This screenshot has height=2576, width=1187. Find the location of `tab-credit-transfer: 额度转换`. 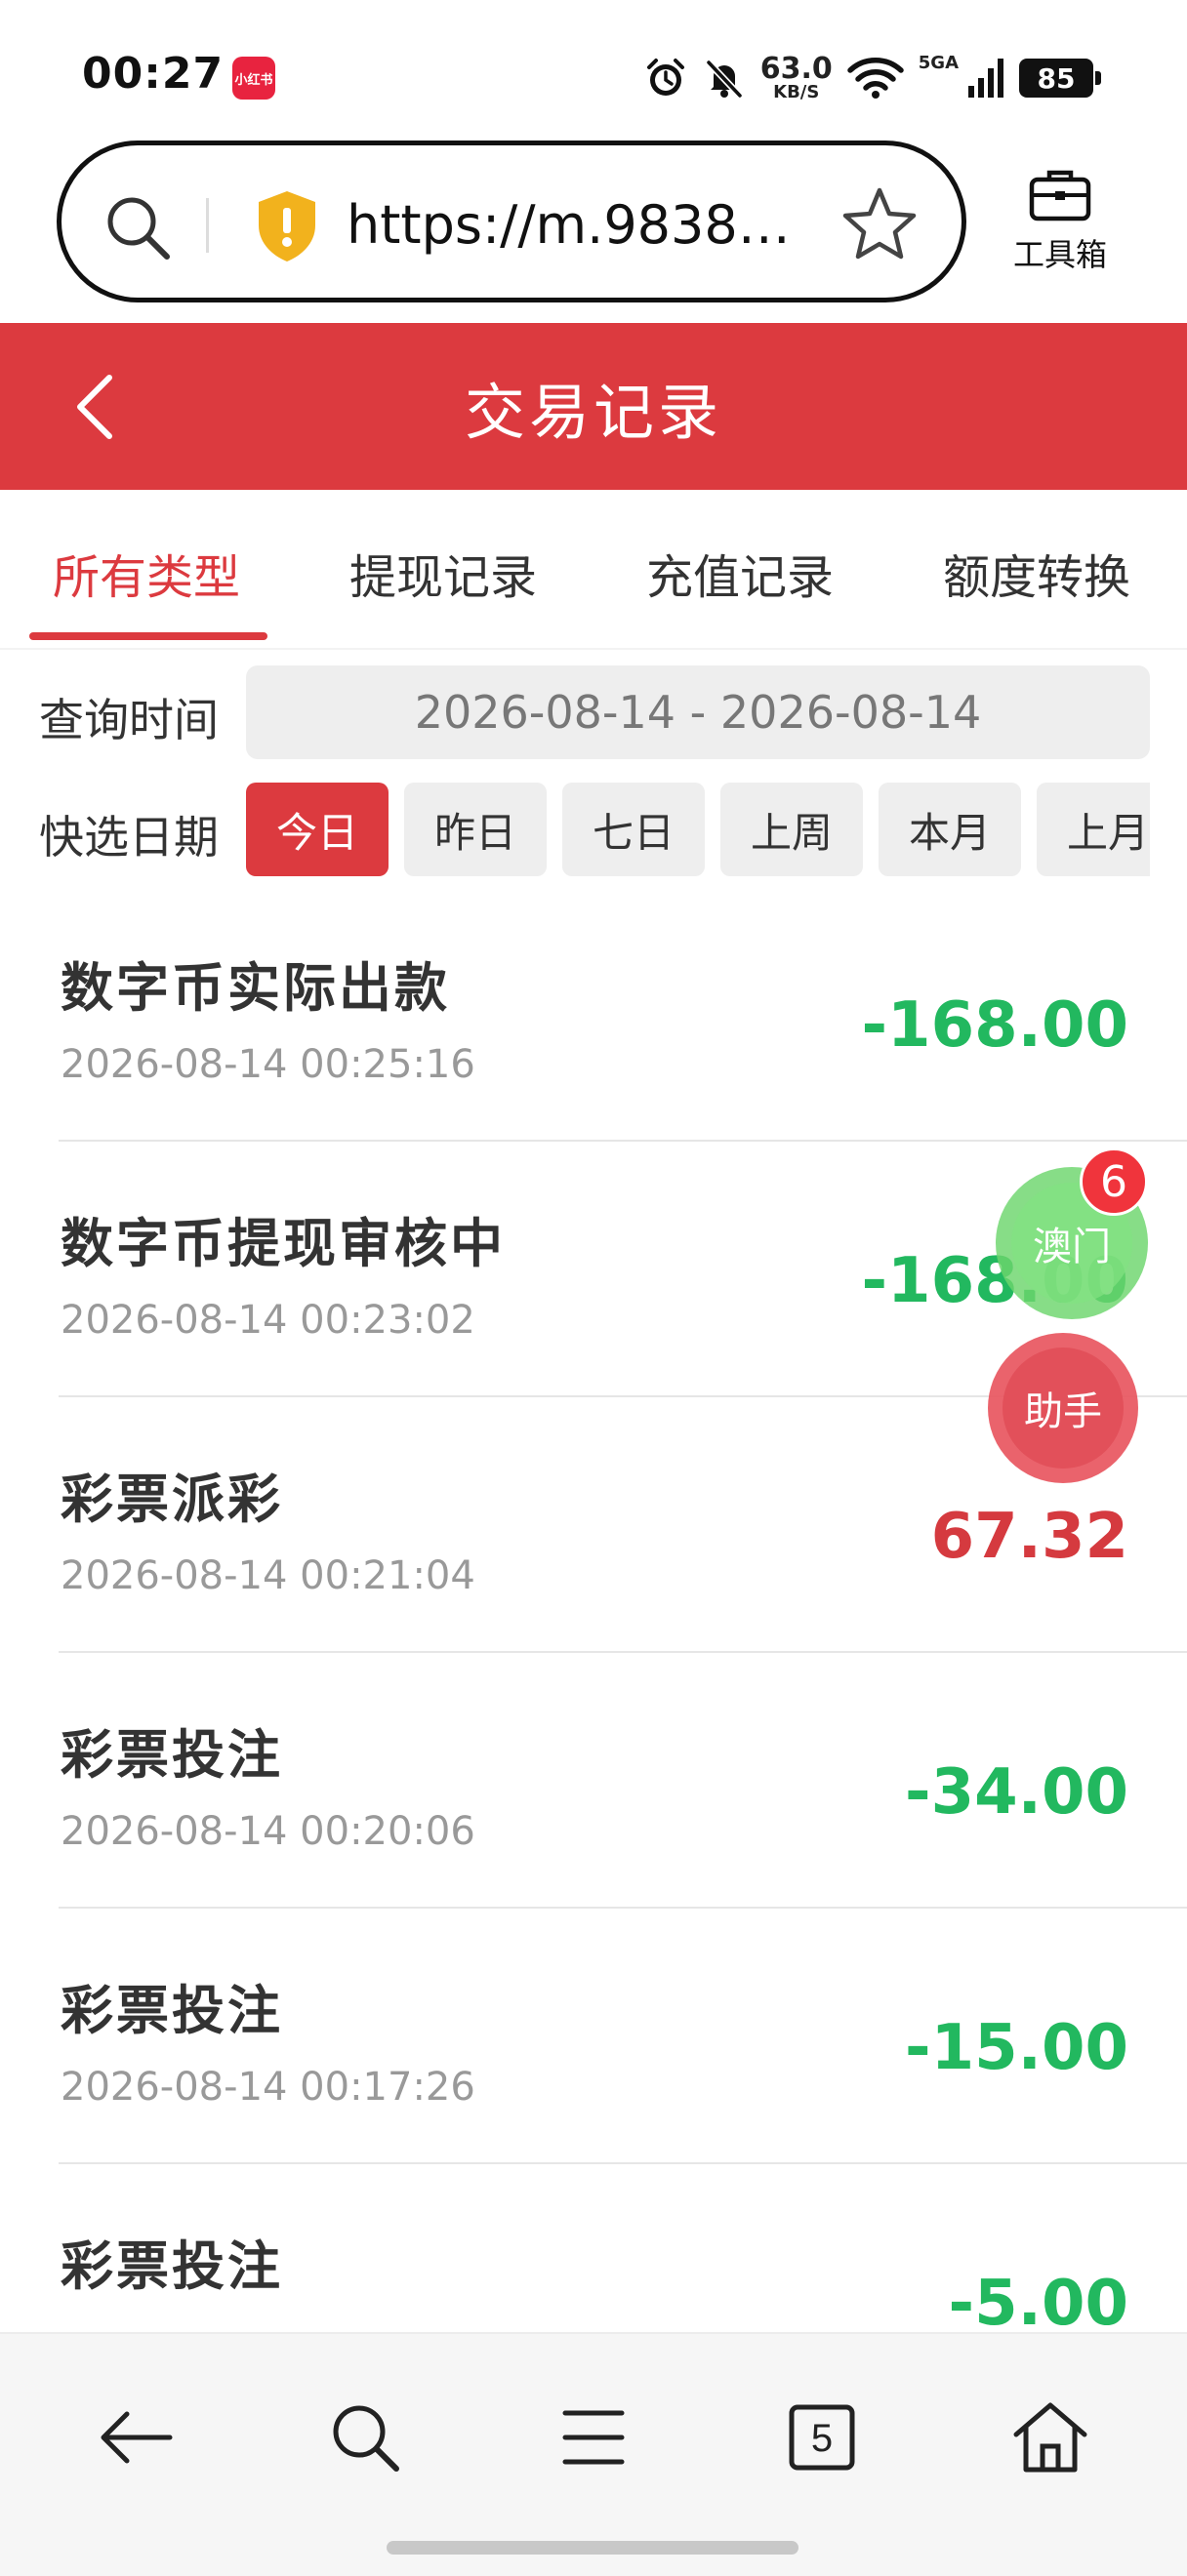

tab-credit-transfer: 额度转换 is located at coordinates (1036, 573).